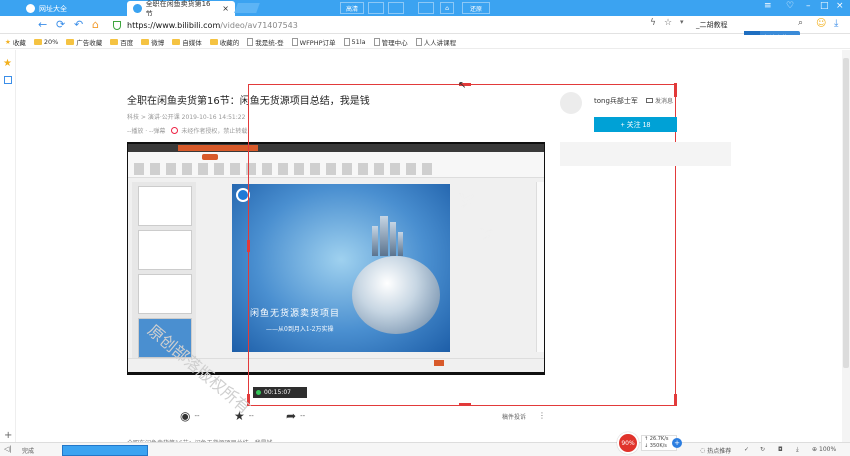 The width and height of the screenshot is (850, 456). I want to click on follow-button: + 关注 18, so click(635, 124).